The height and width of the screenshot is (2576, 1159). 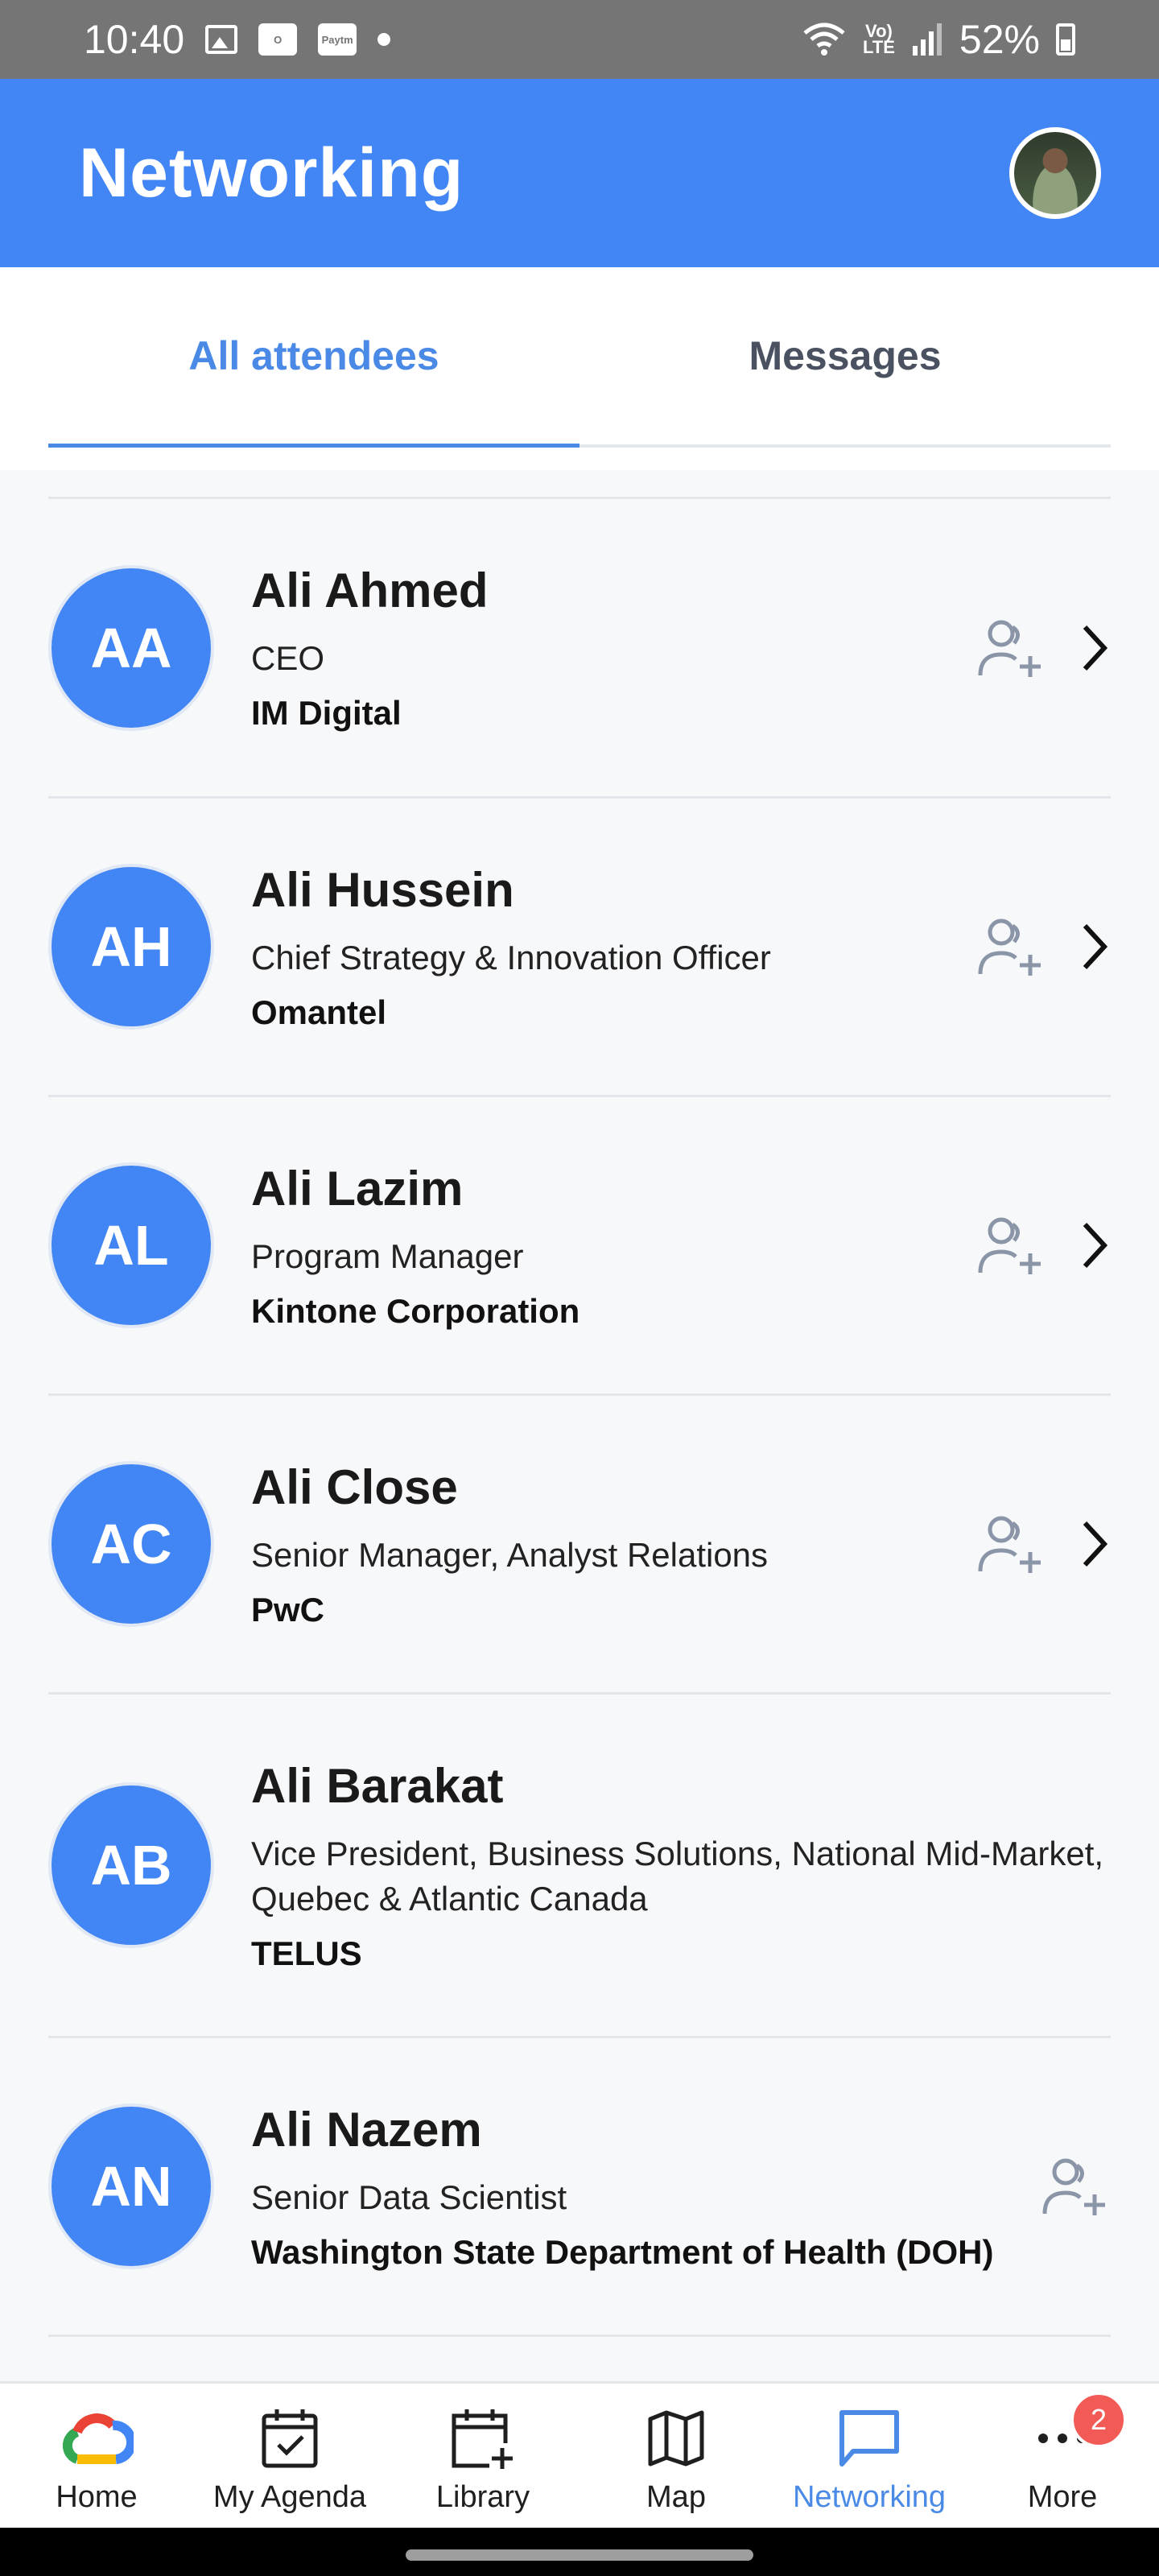 What do you see at coordinates (354, 1486) in the screenshot?
I see `attendee-name: Ali Close` at bounding box center [354, 1486].